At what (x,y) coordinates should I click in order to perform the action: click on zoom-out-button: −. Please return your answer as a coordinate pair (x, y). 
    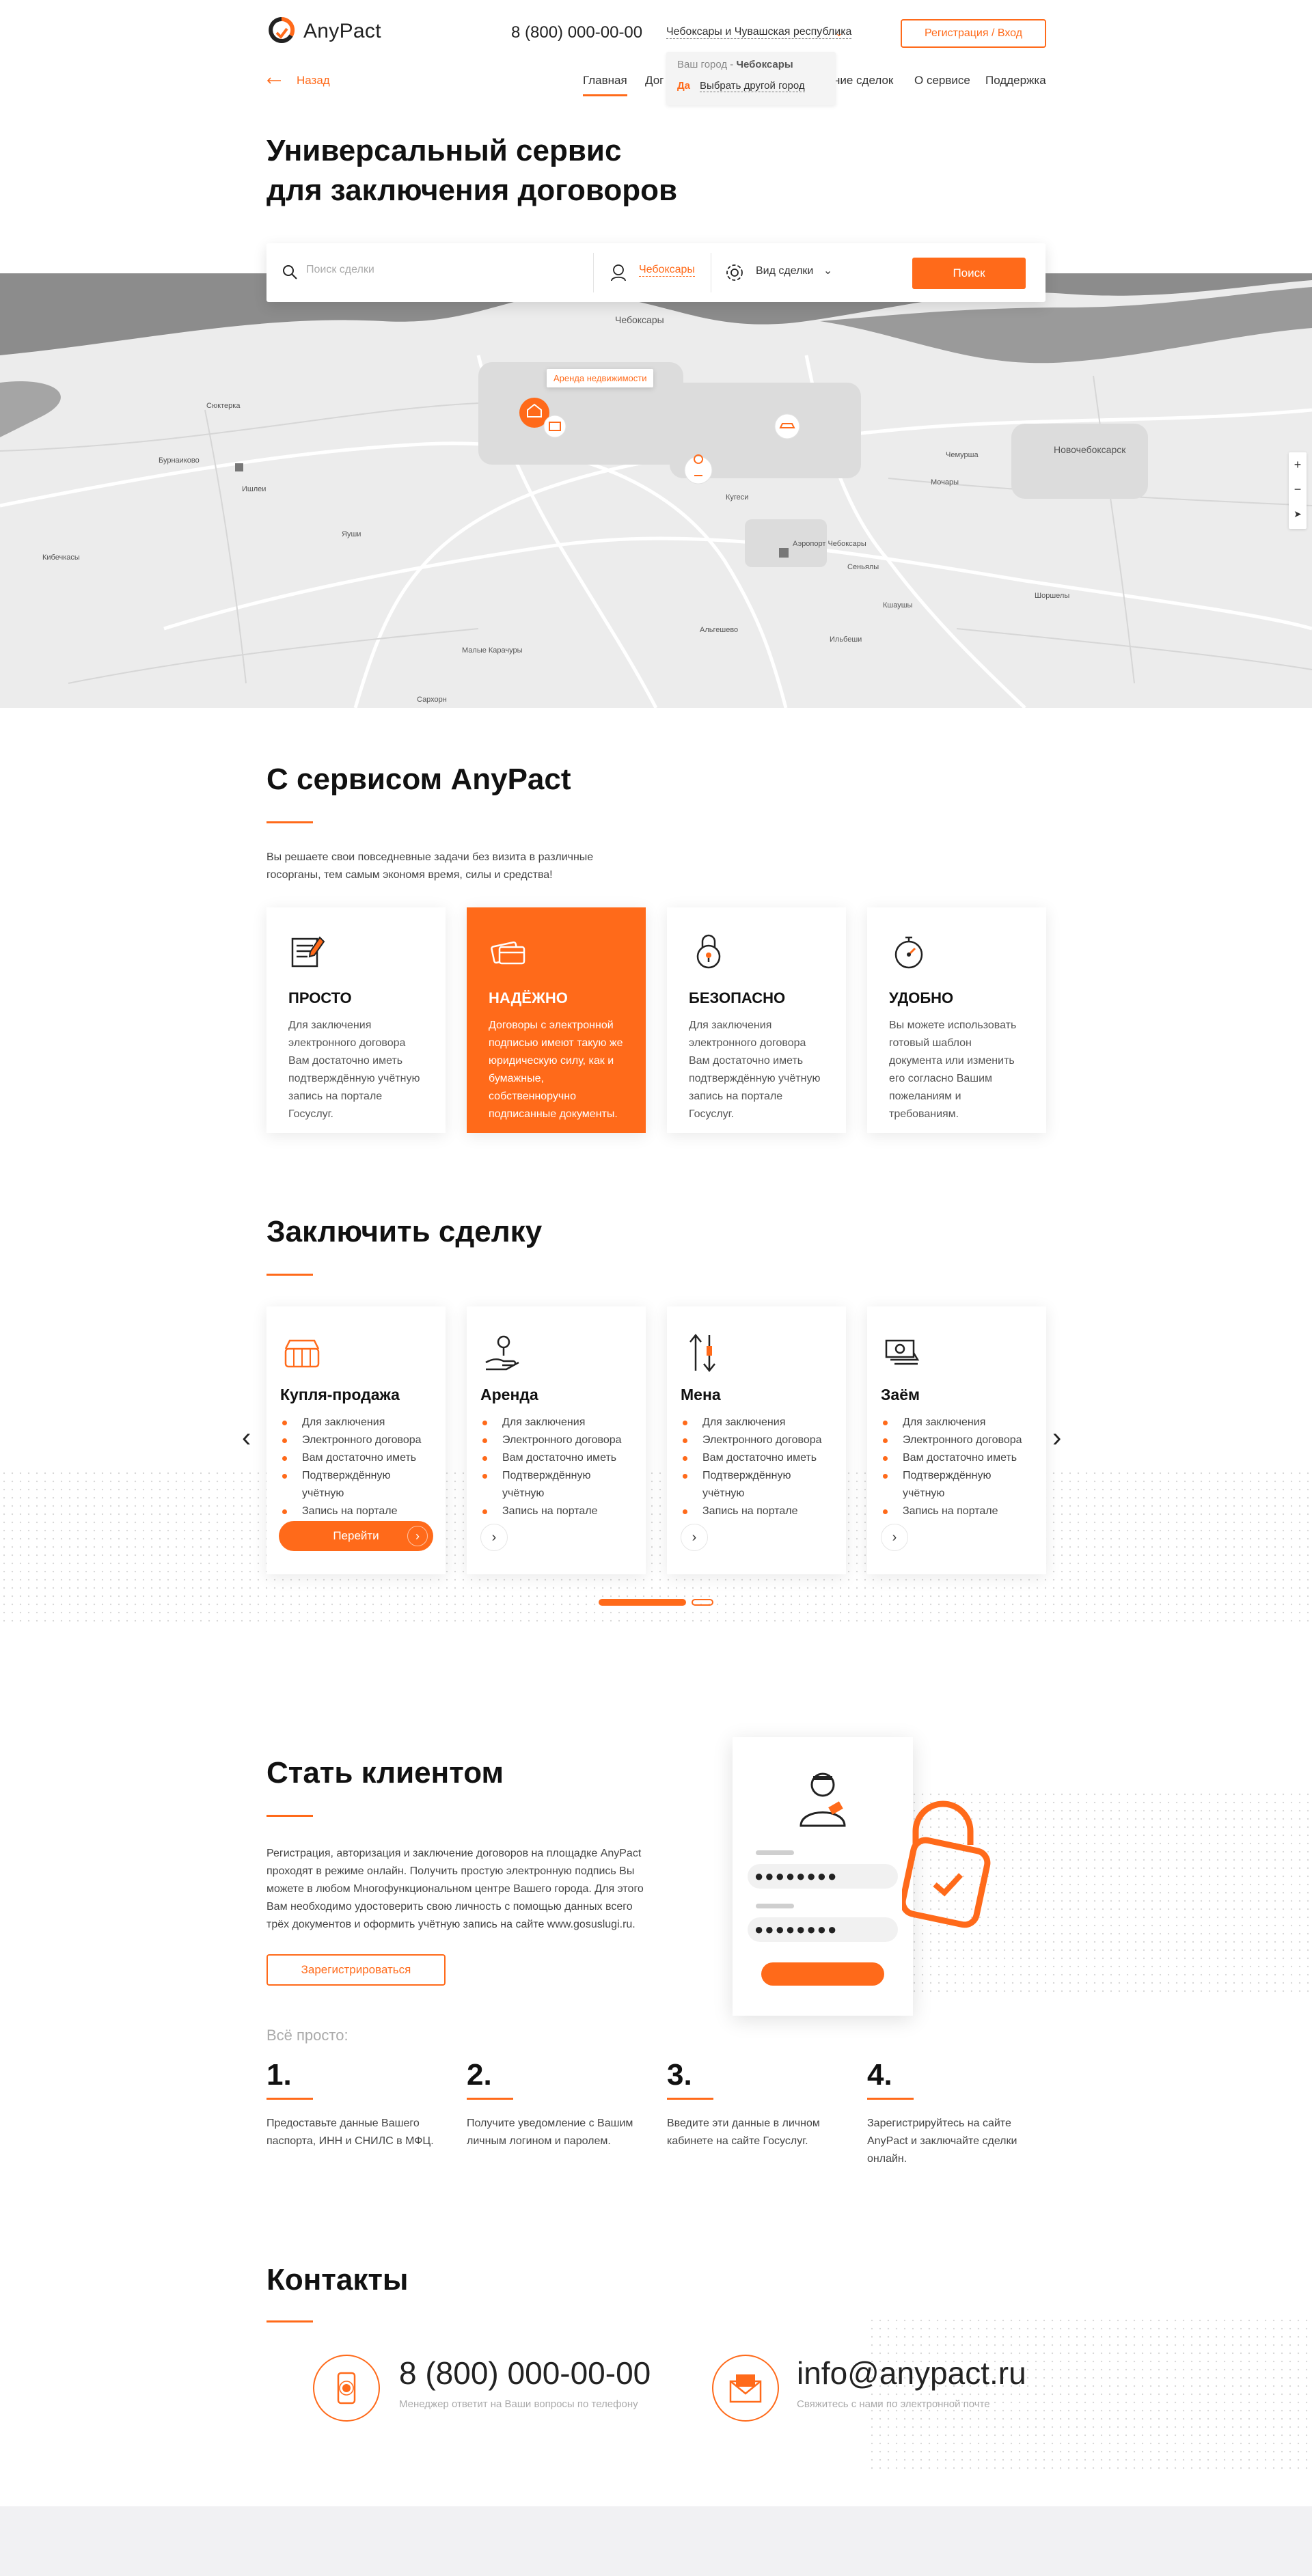
    Looking at the image, I should click on (1298, 489).